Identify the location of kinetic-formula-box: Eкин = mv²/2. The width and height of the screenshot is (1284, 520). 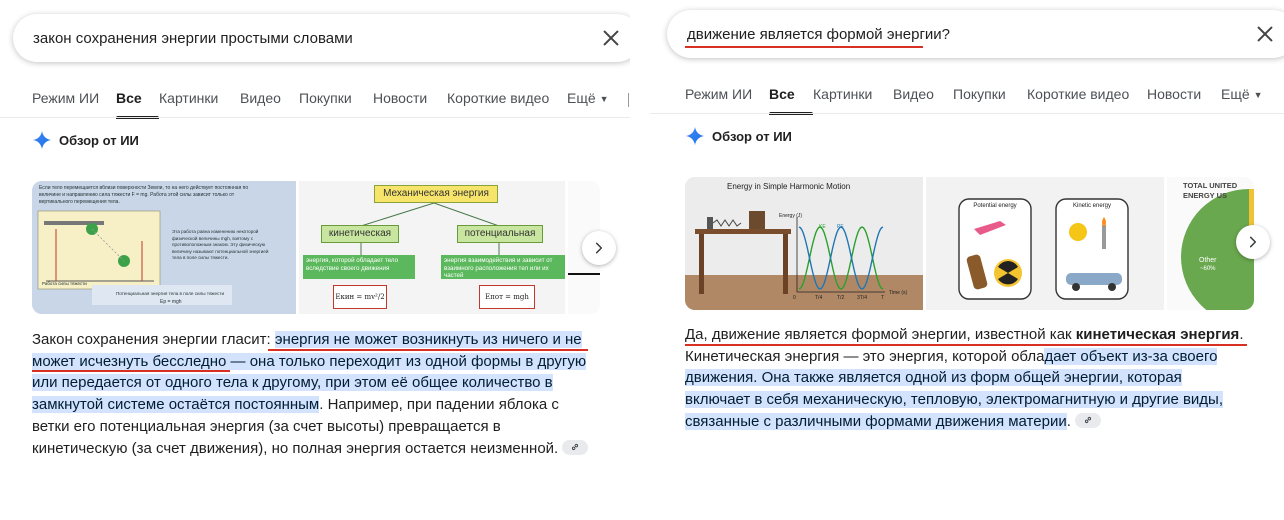
(360, 297).